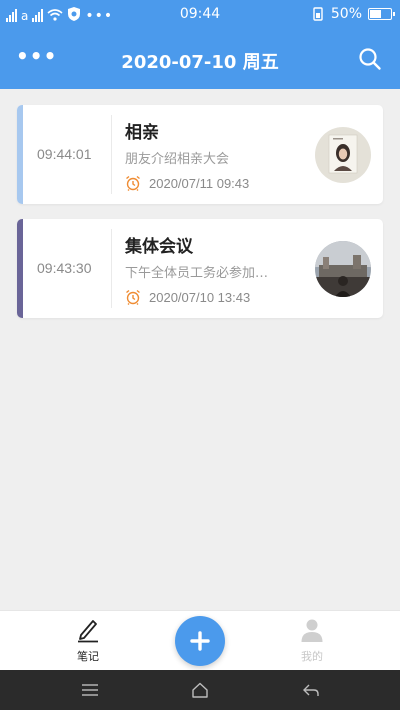  What do you see at coordinates (142, 133) in the screenshot?
I see `note-title: 相亲` at bounding box center [142, 133].